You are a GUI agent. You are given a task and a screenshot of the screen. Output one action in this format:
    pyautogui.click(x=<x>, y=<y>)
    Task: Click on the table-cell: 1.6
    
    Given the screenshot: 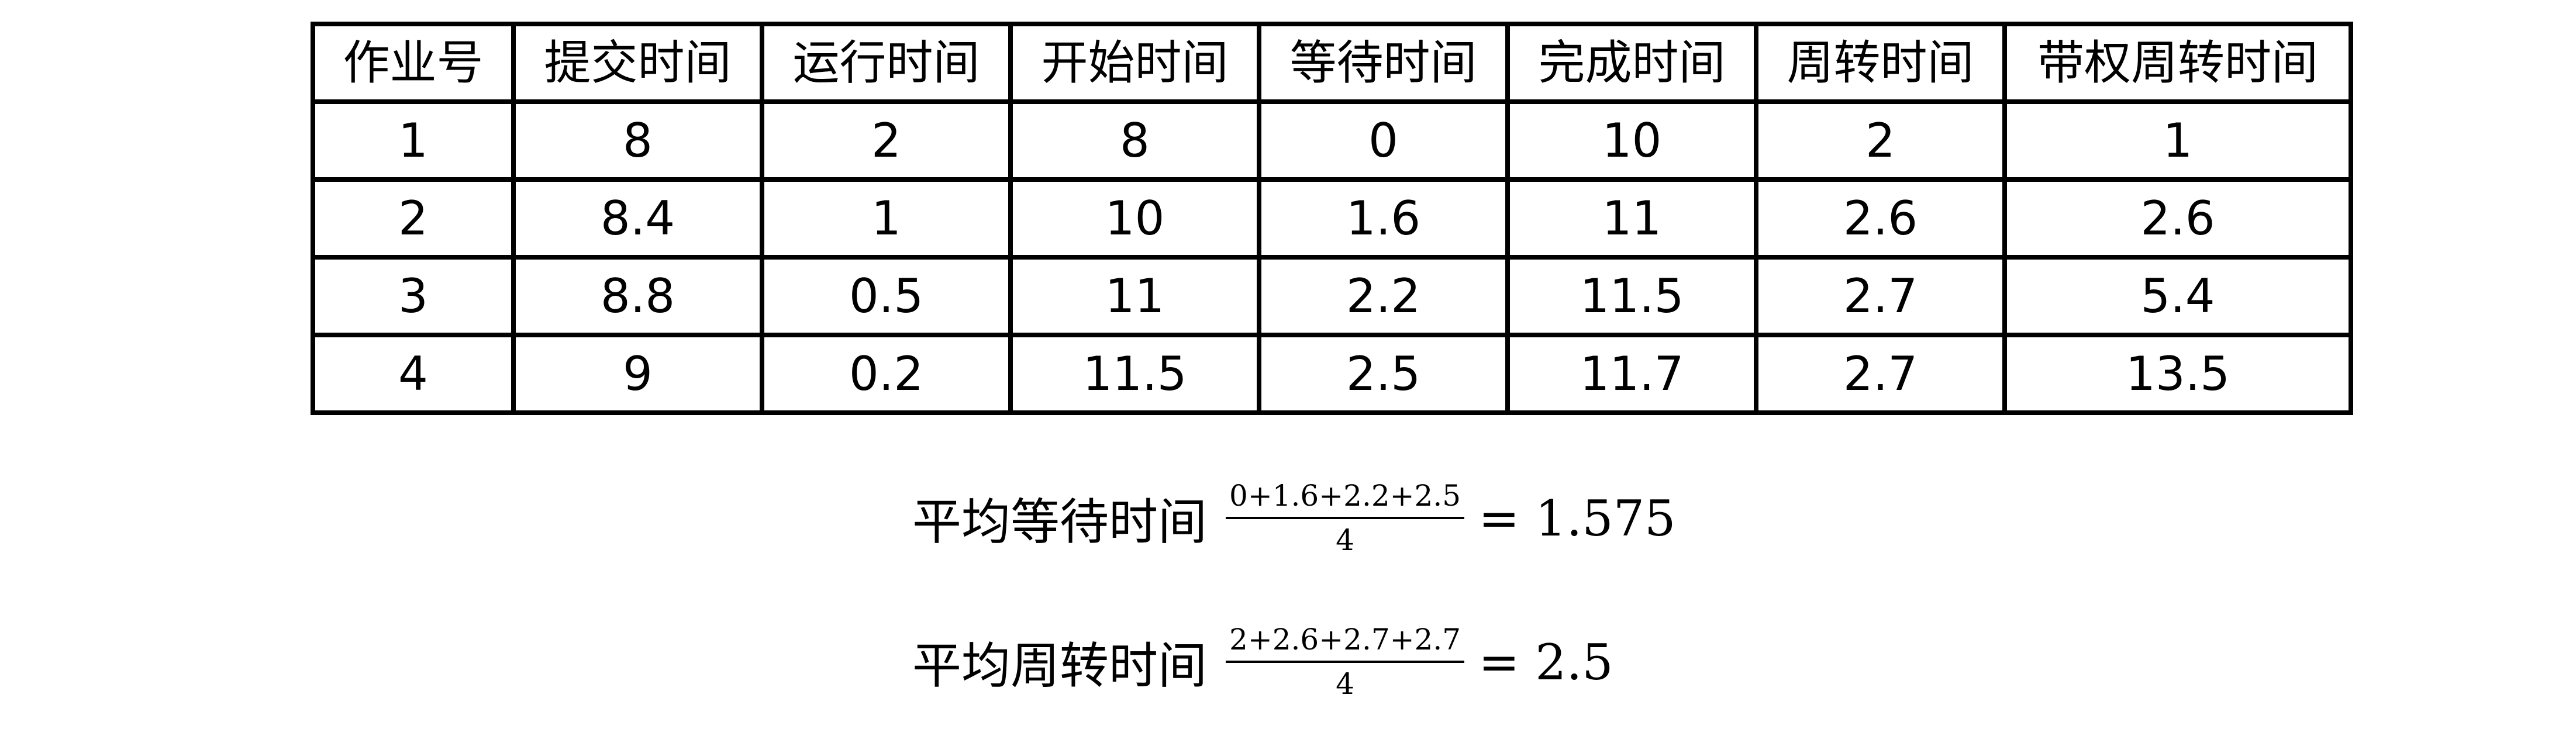 What is the action you would take?
    pyautogui.click(x=1384, y=218)
    